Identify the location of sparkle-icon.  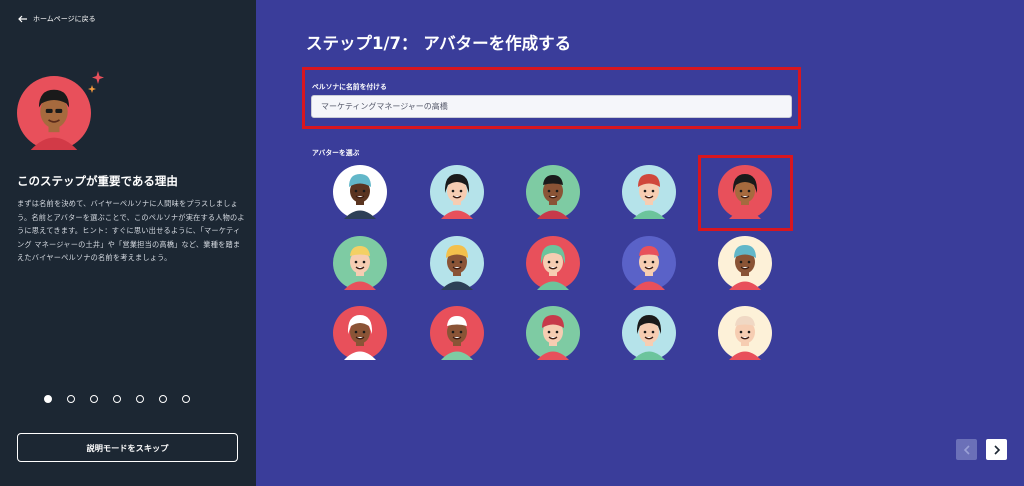
(96, 82).